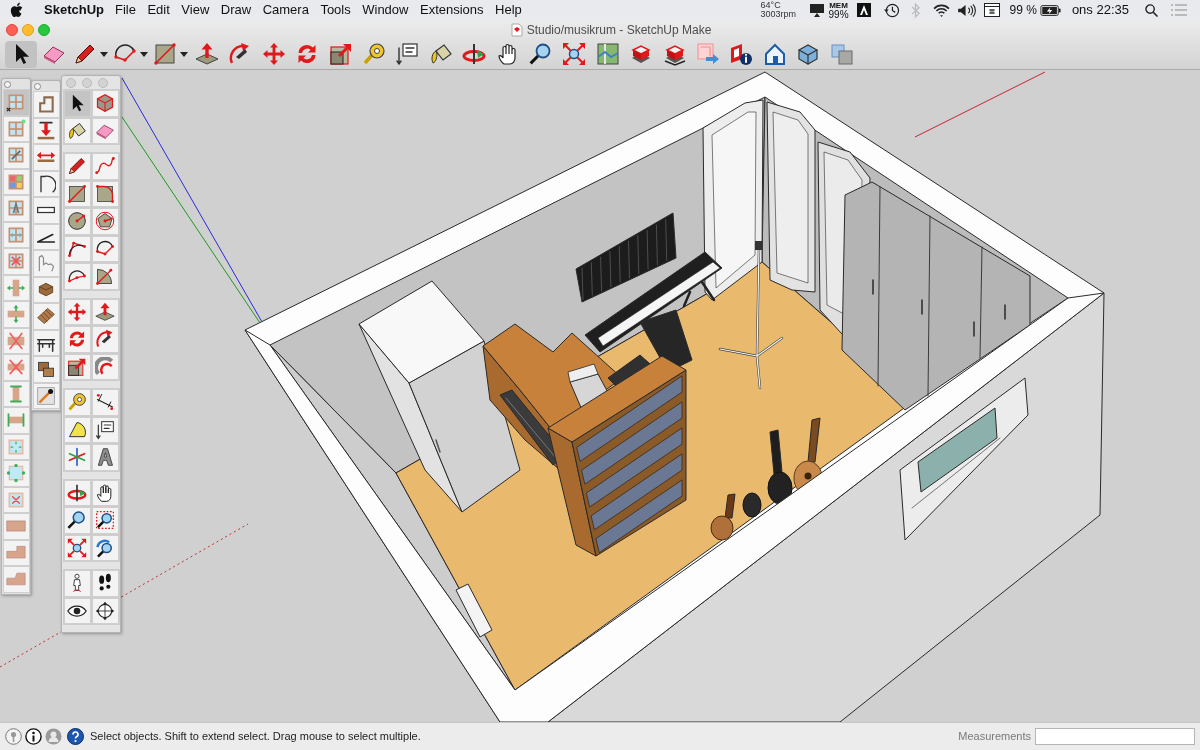  Describe the element at coordinates (236, 10) in the screenshot. I see `menu-item: Draw` at that location.